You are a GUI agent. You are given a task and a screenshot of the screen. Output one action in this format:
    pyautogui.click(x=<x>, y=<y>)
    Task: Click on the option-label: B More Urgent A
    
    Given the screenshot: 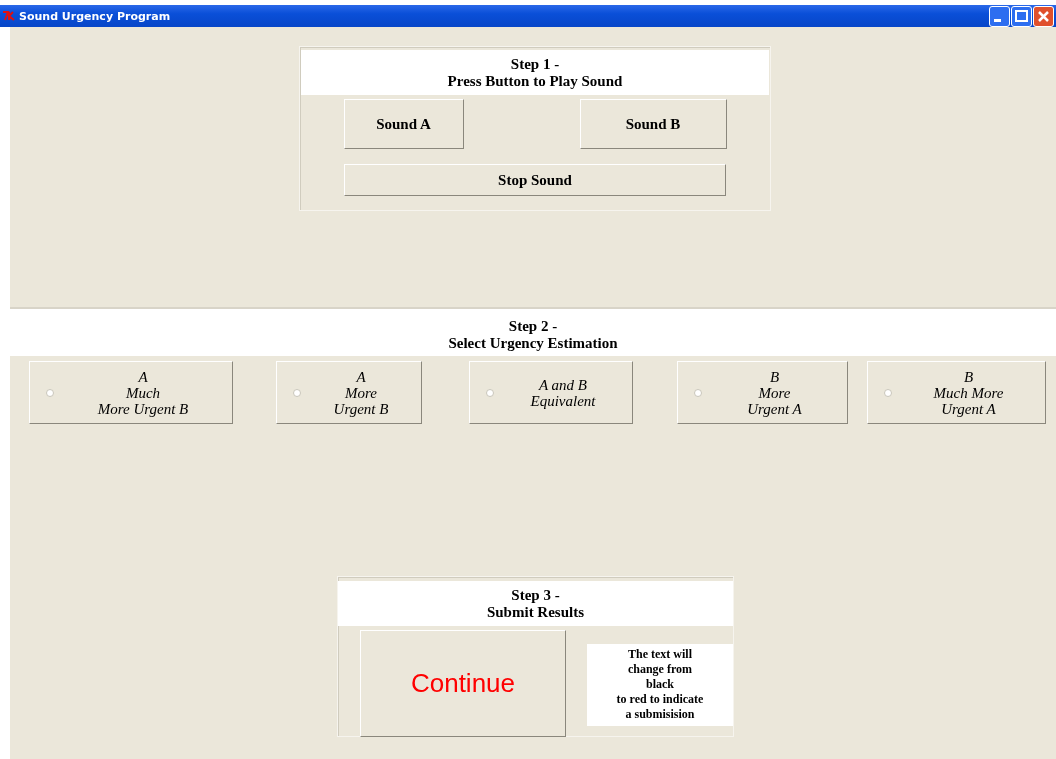 What is the action you would take?
    pyautogui.click(x=774, y=392)
    